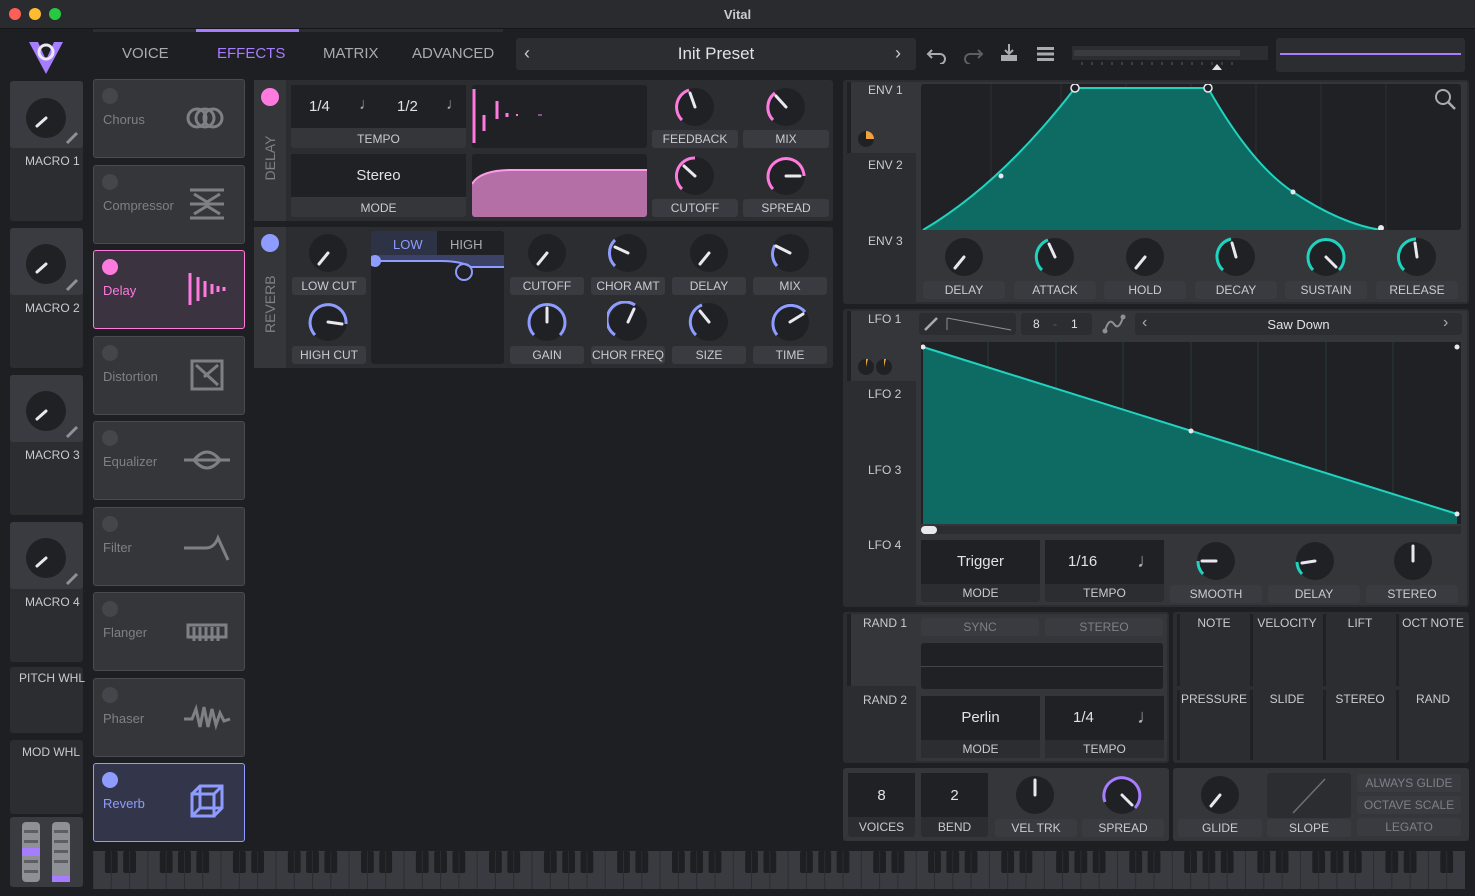 This screenshot has width=1475, height=896. I want to click on slope-display, so click(1309, 795).